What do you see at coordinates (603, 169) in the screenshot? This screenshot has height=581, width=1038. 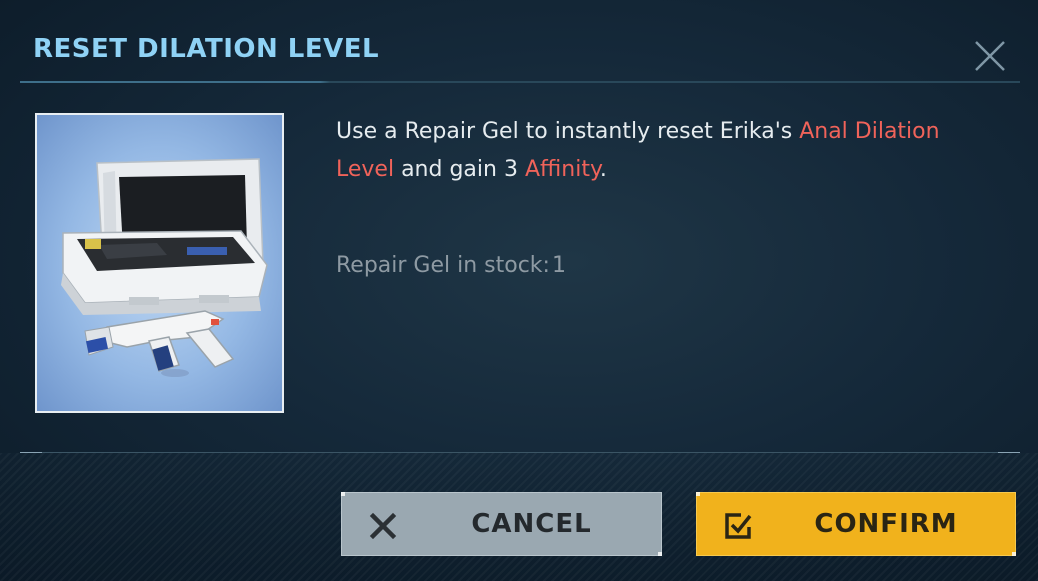 I see `description-part3: .` at bounding box center [603, 169].